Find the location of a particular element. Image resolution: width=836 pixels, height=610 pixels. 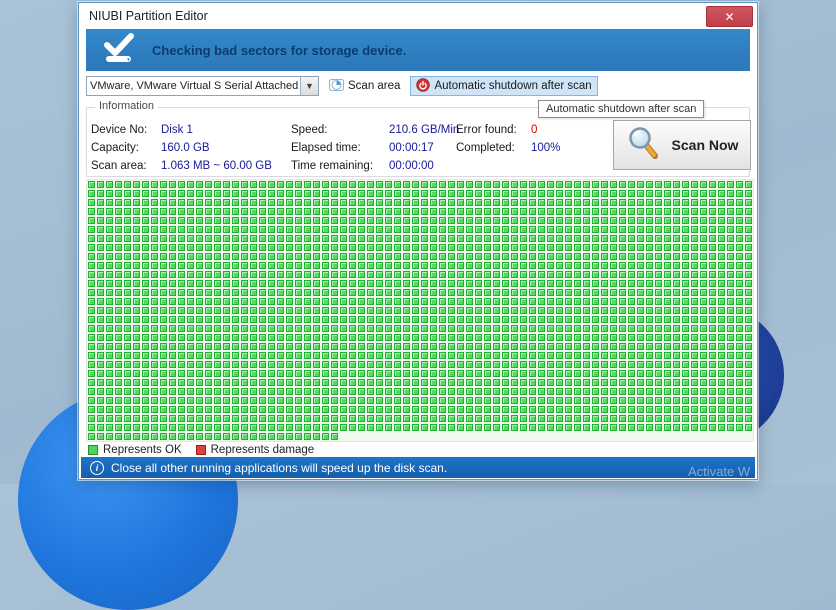

device-no-value: Disk 1 is located at coordinates (177, 130).